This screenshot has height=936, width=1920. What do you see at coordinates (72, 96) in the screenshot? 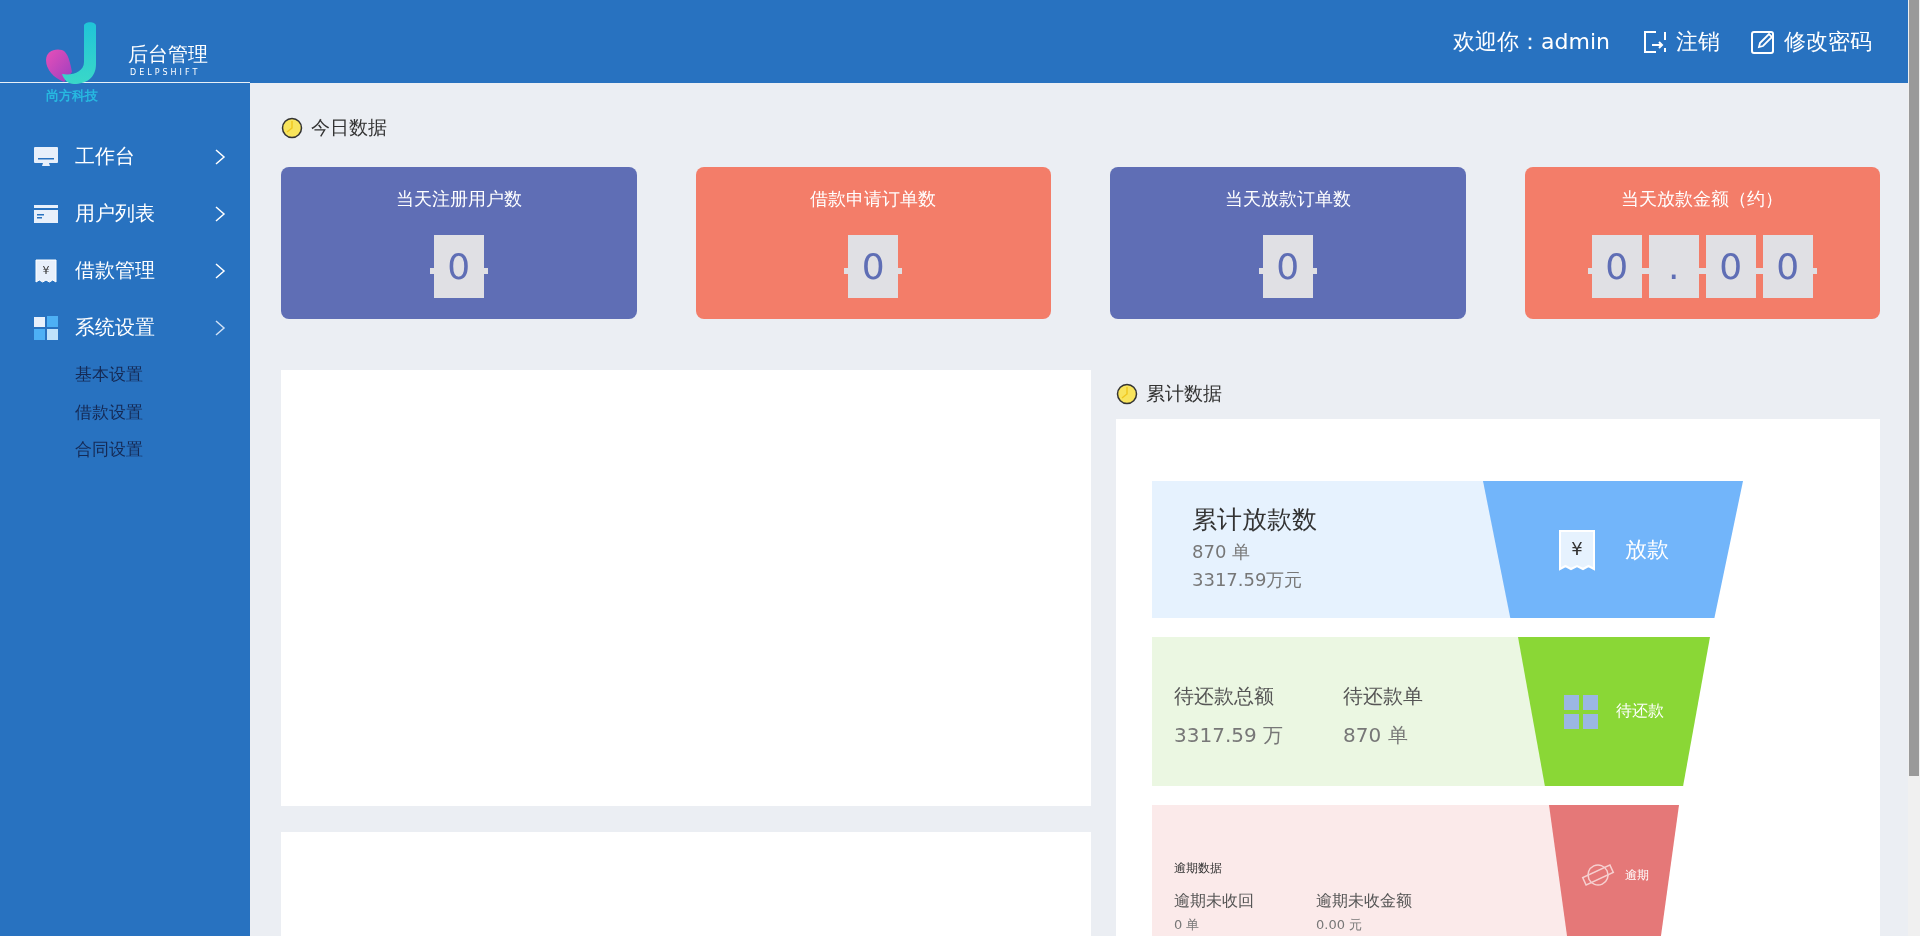
I see `brand-tagline: 尚方科技` at bounding box center [72, 96].